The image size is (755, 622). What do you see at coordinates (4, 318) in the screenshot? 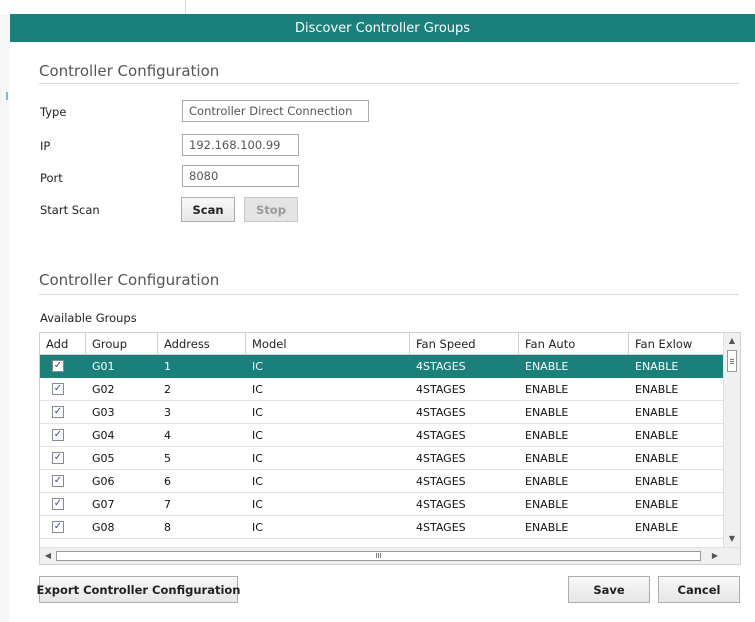
I see `background-window-edge` at bounding box center [4, 318].